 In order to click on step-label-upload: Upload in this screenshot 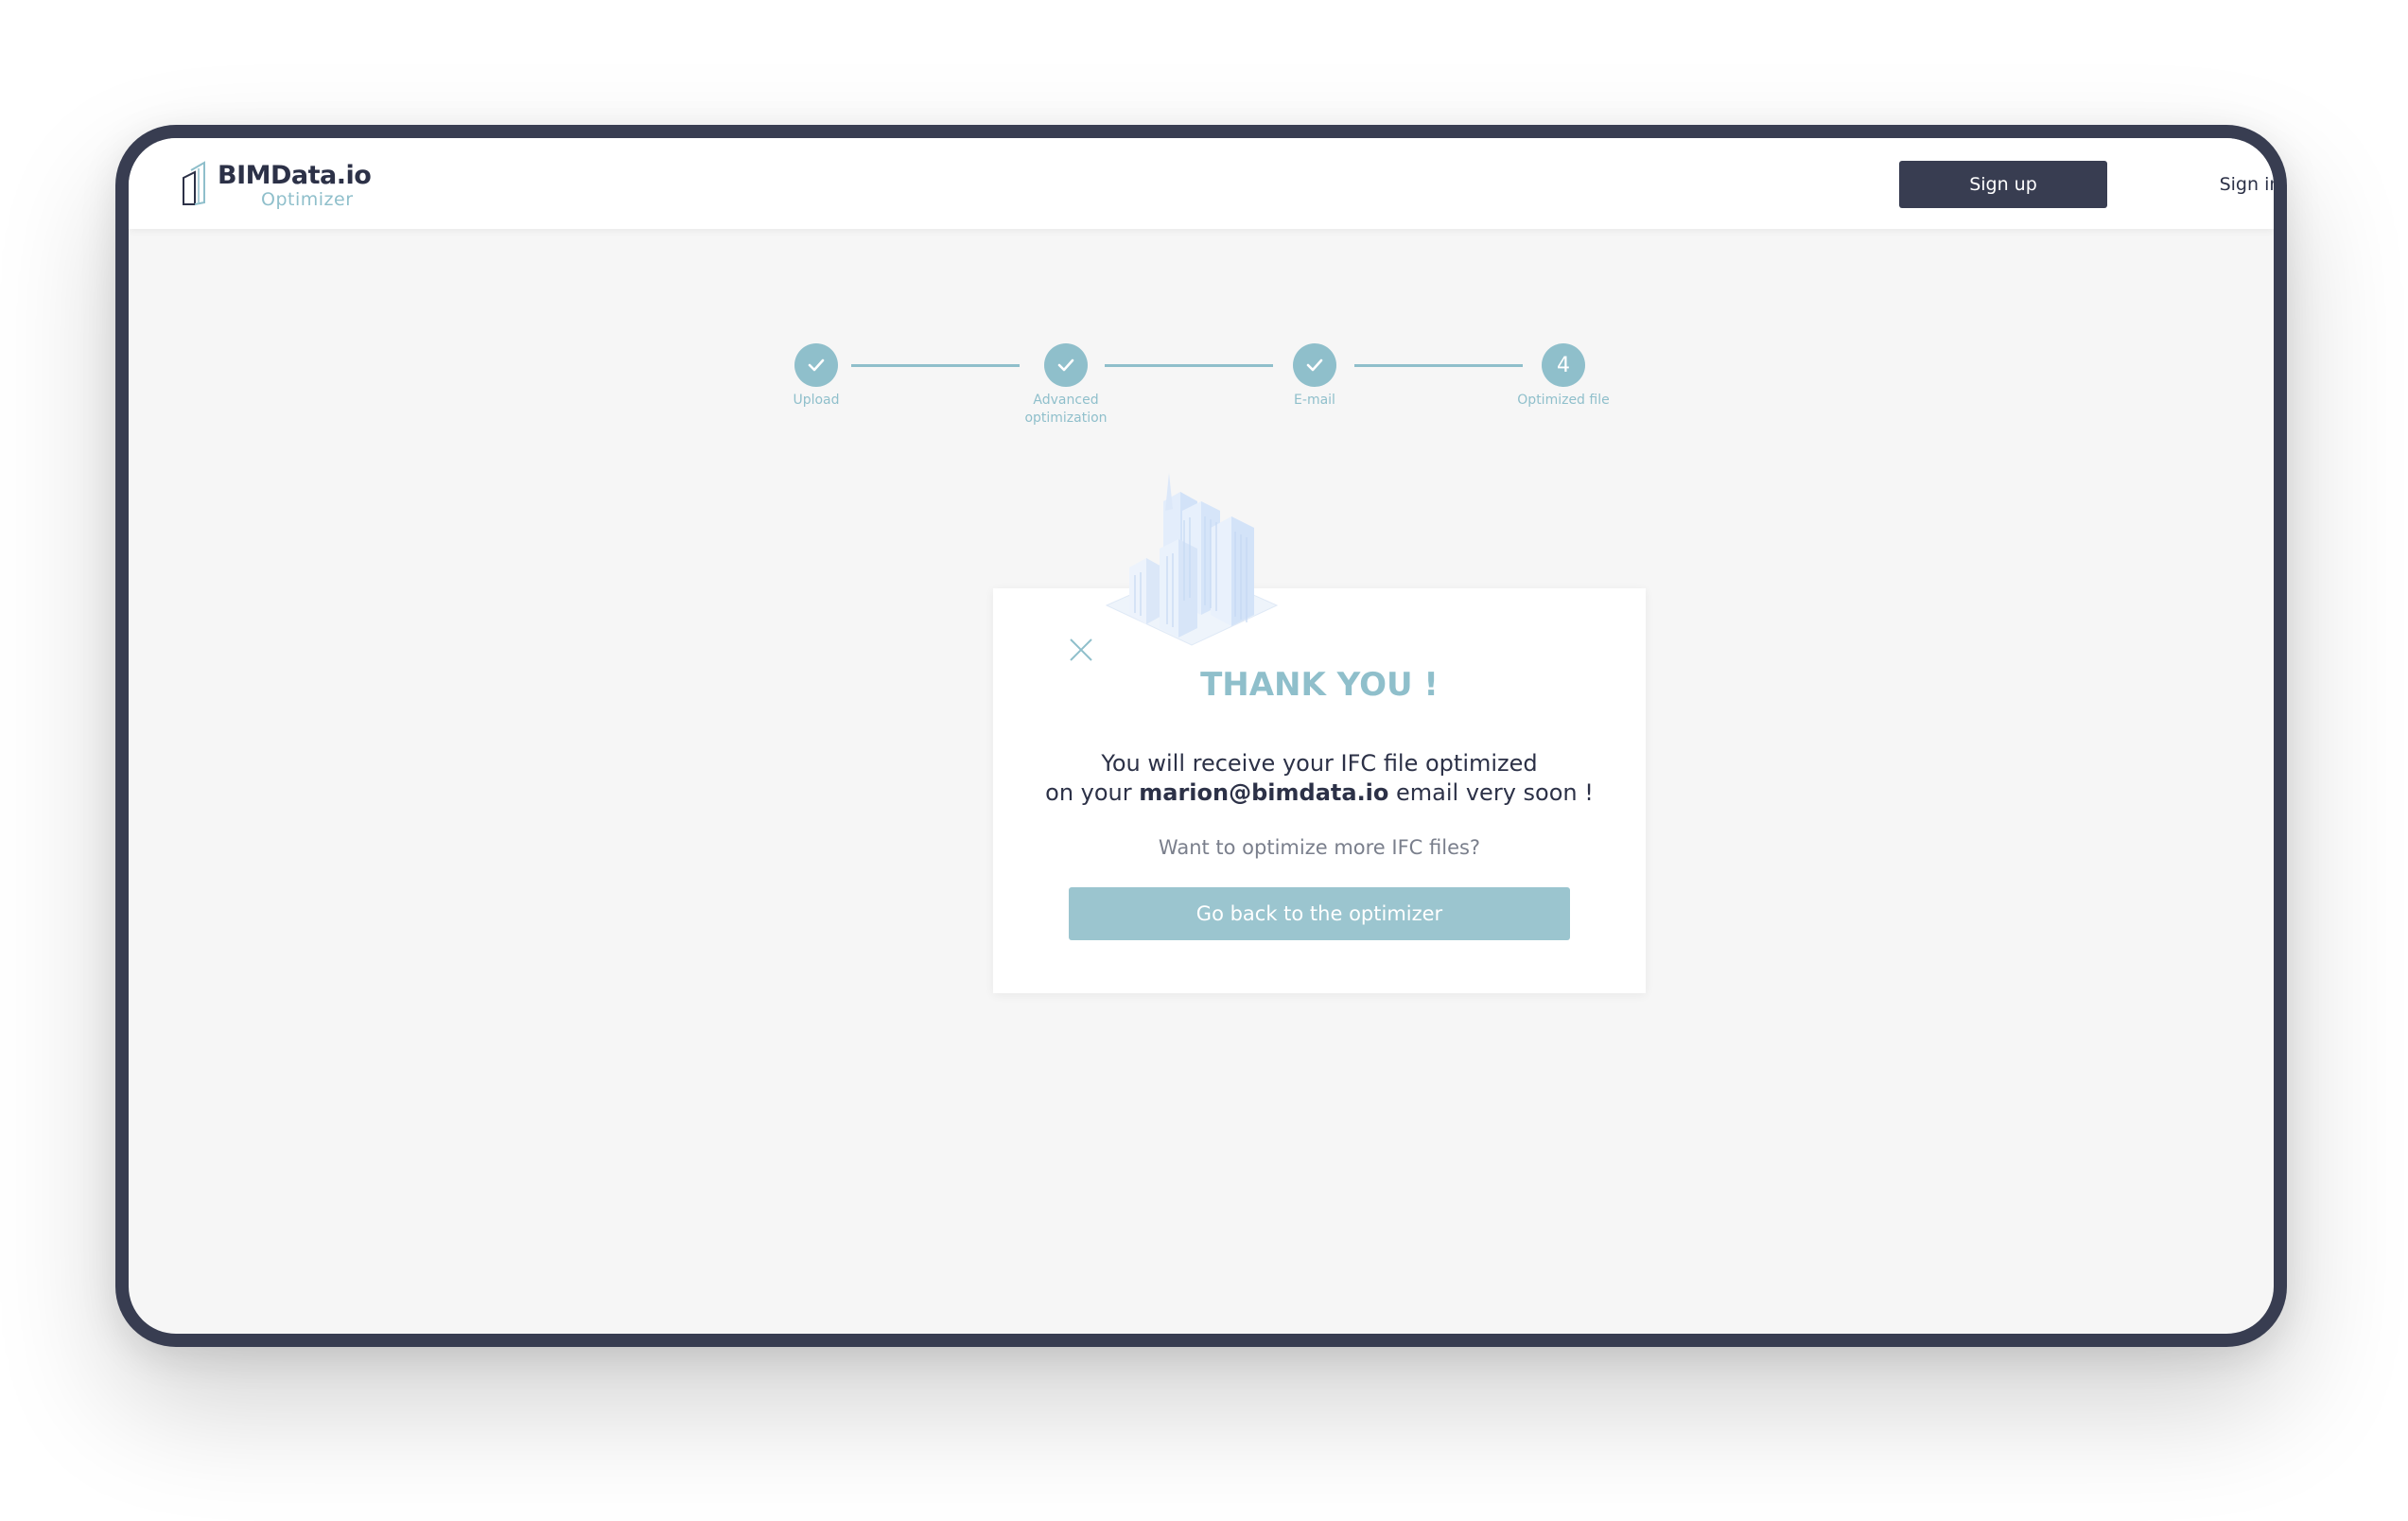, I will do `click(817, 401)`.